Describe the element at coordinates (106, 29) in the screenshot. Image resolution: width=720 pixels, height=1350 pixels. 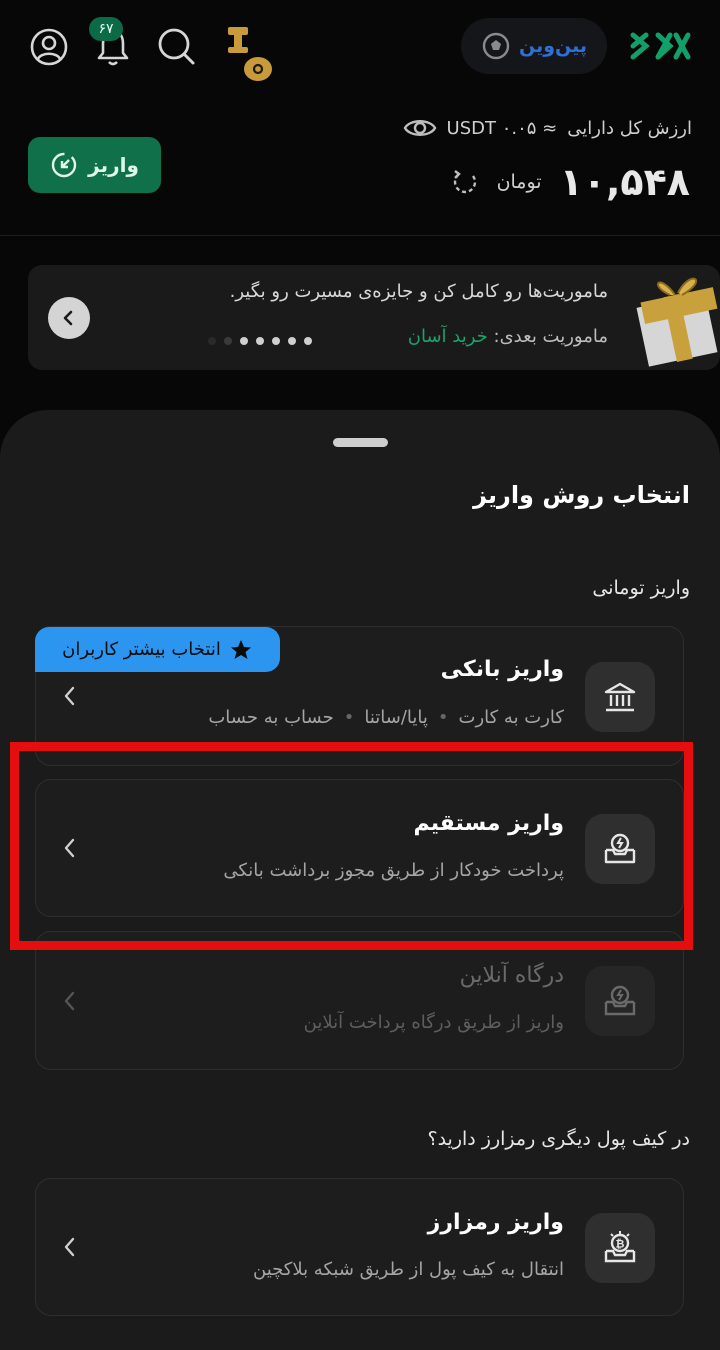
I see `notification-badge: ۶۷` at that location.